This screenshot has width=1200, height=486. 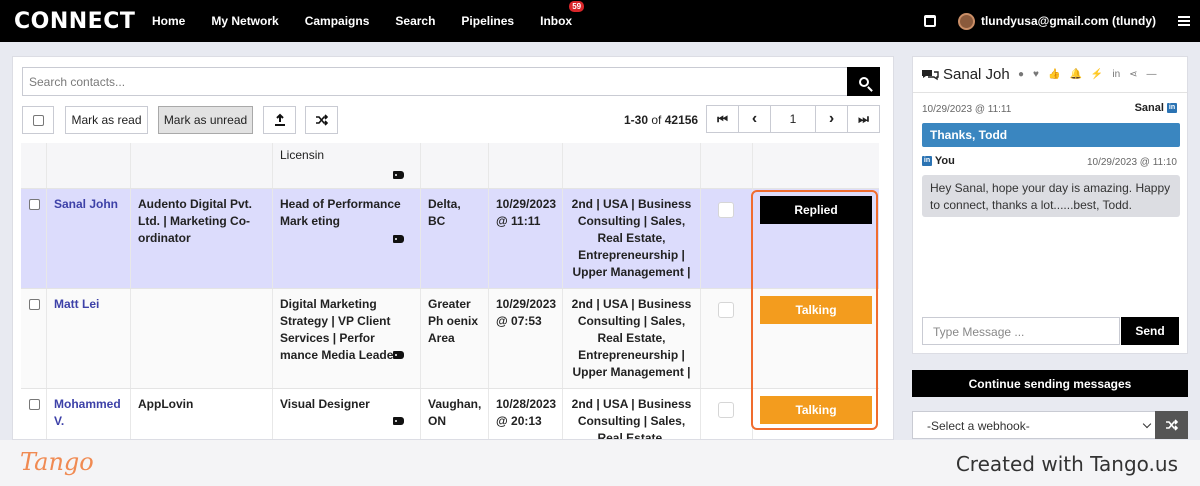 What do you see at coordinates (978, 426) in the screenshot?
I see `webhook-select-value: -Select a webhook-` at bounding box center [978, 426].